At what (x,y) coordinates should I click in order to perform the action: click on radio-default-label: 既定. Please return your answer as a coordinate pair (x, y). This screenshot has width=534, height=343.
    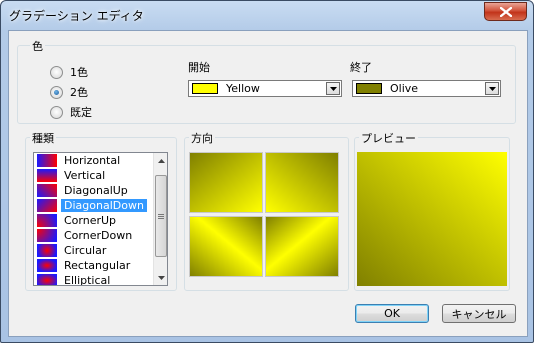
    Looking at the image, I should click on (81, 112).